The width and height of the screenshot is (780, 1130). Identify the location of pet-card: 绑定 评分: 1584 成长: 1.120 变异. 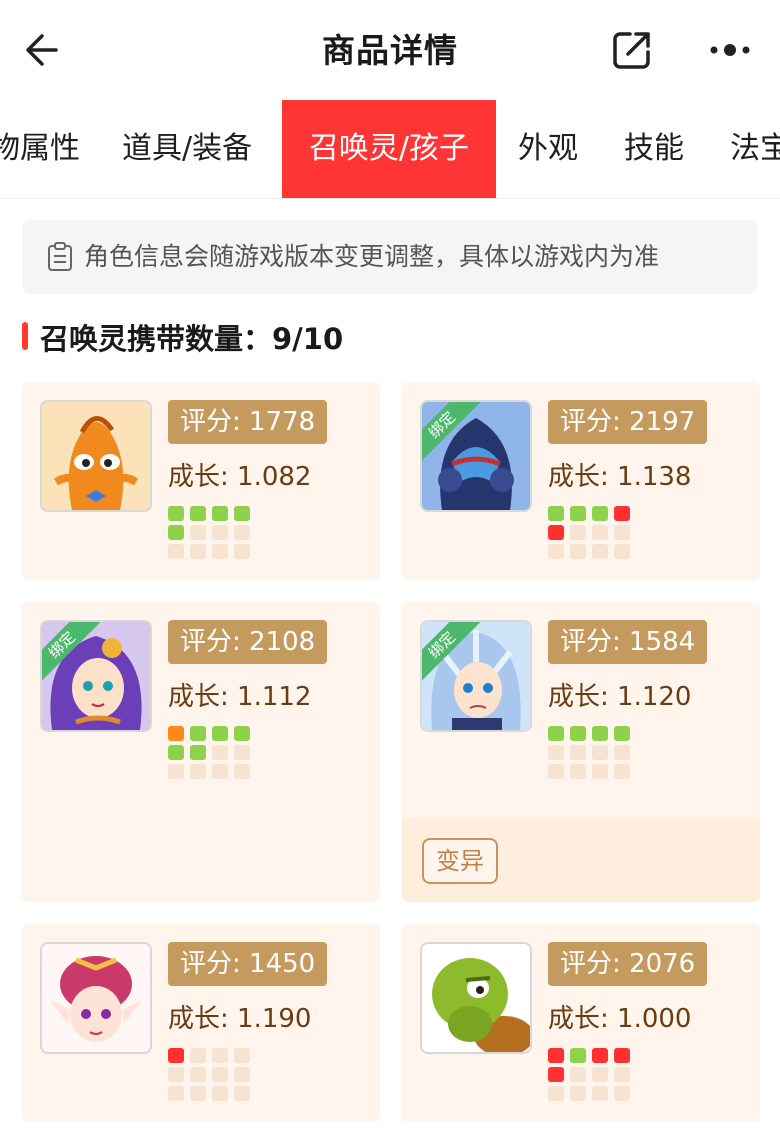
(581, 752).